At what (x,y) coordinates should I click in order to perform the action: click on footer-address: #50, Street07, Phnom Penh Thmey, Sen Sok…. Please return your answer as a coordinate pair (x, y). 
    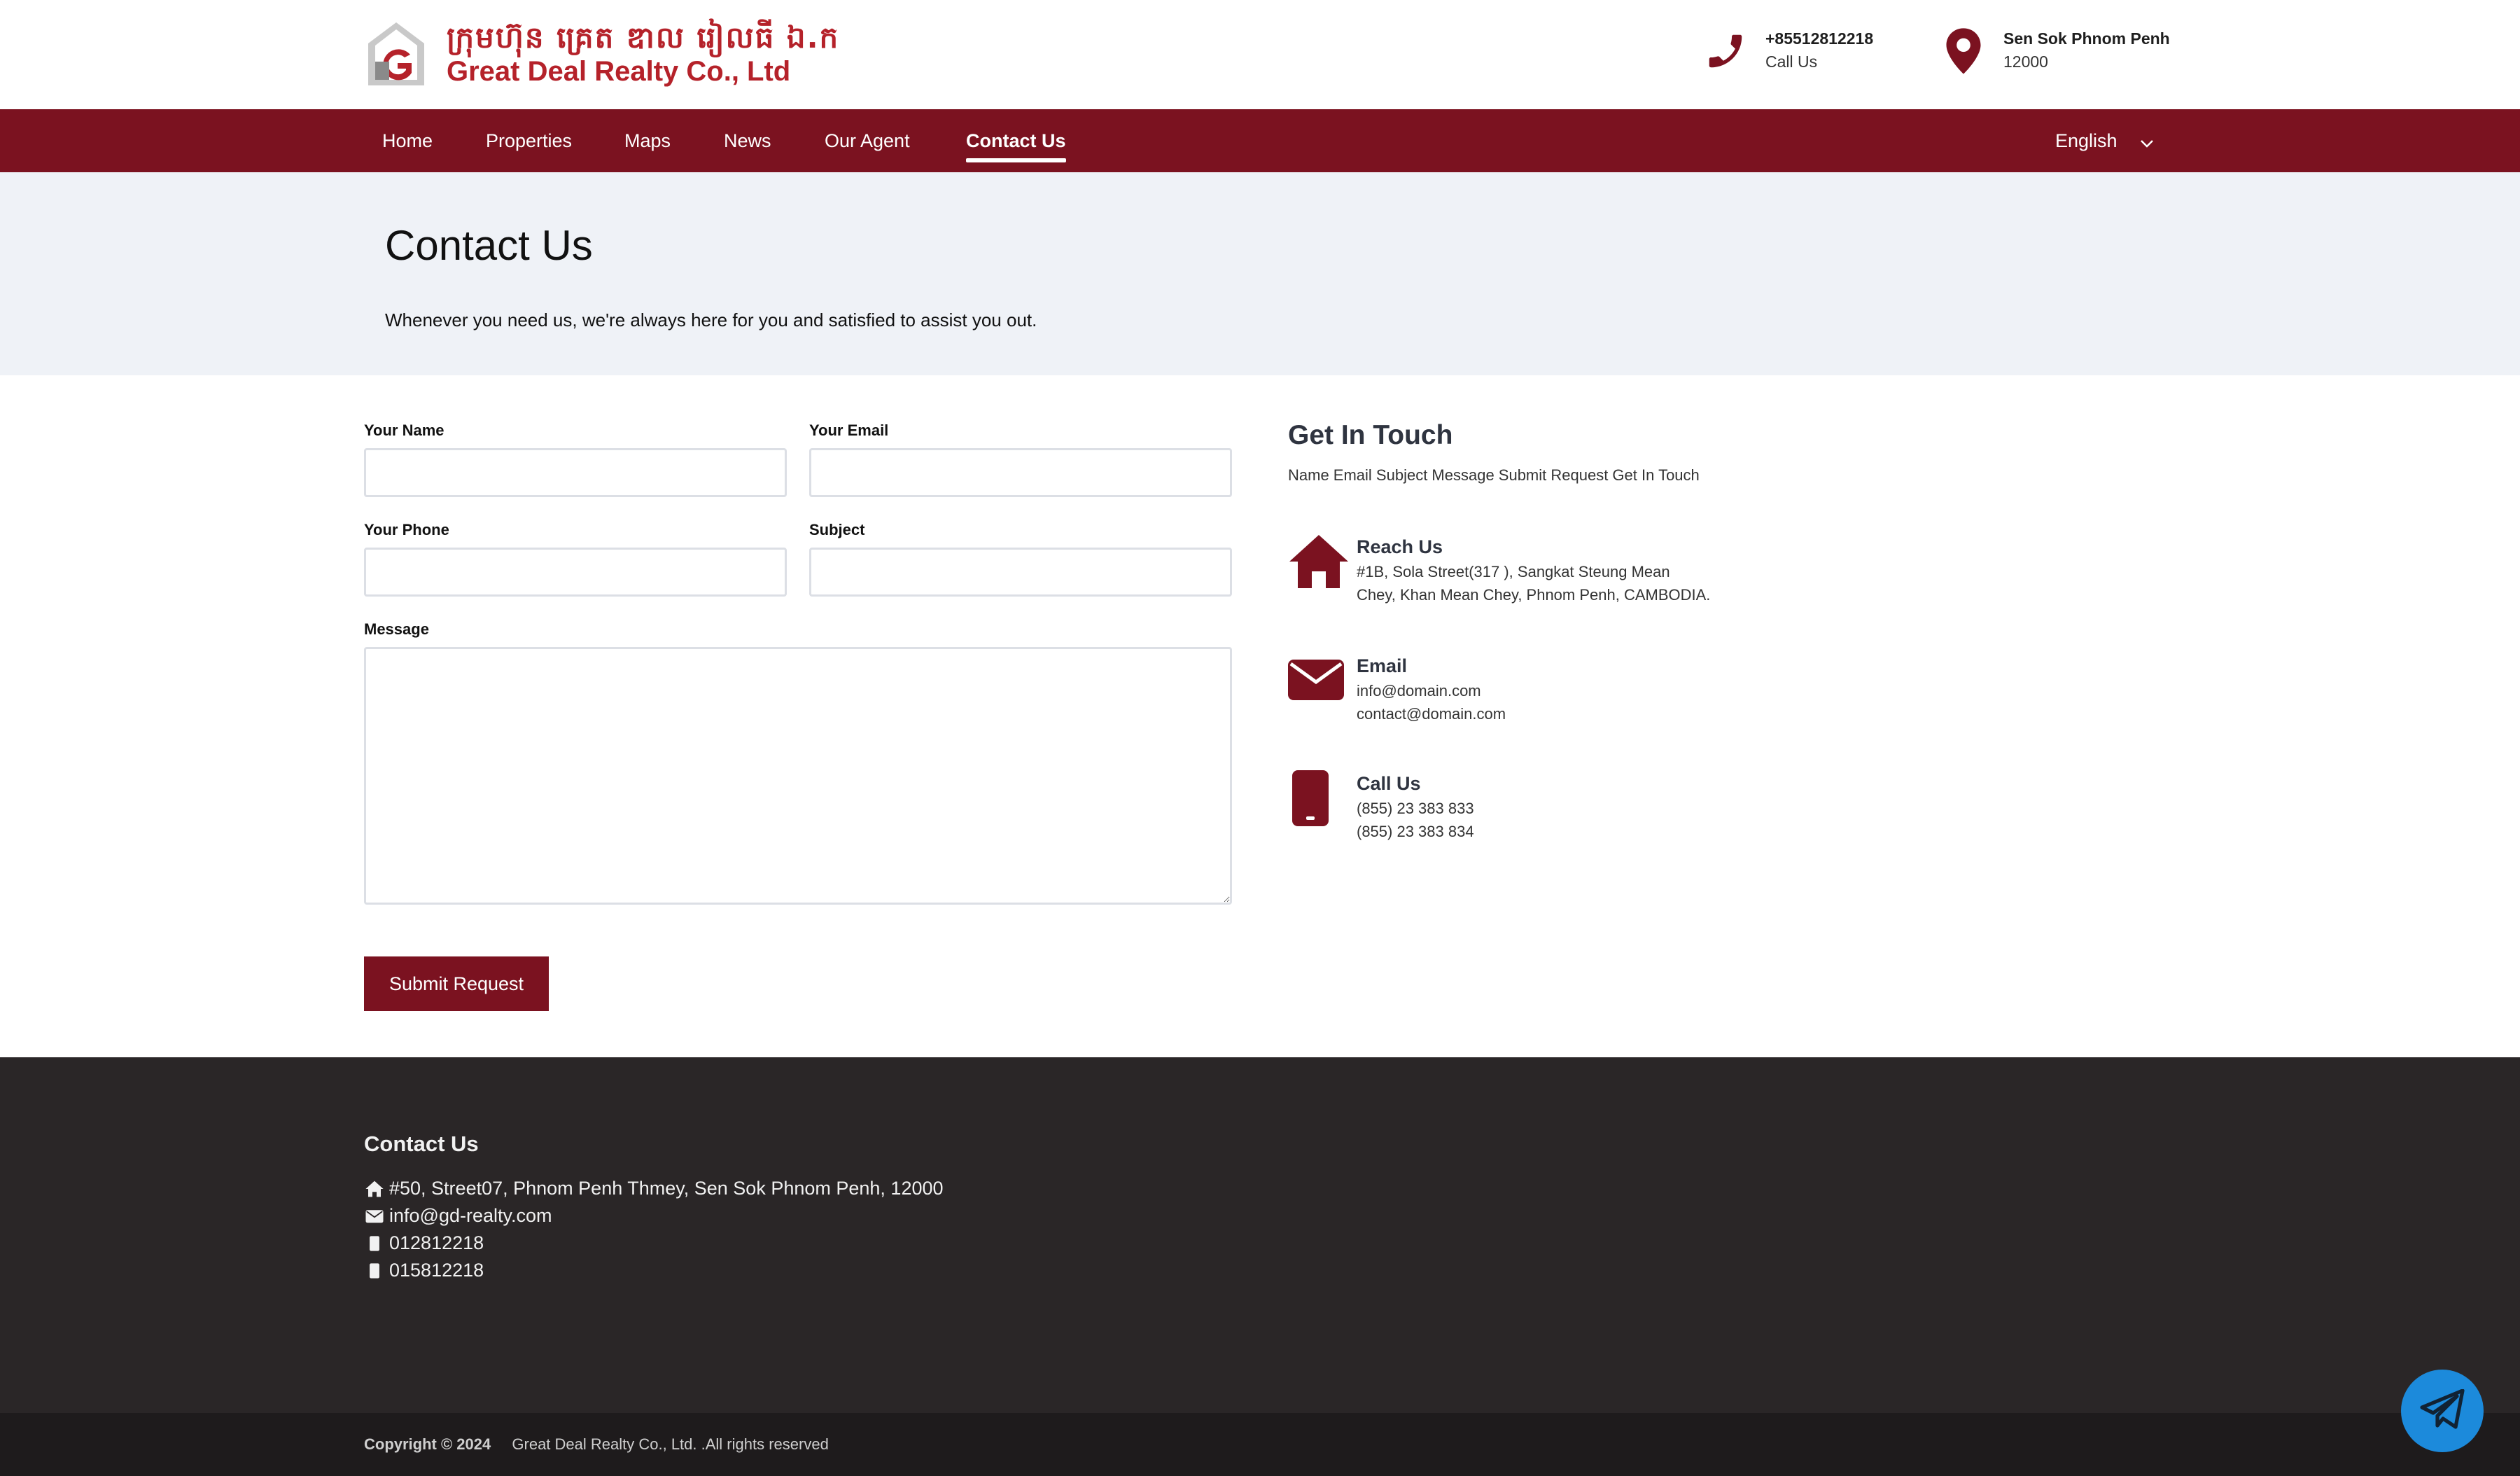
    Looking at the image, I should click on (666, 1188).